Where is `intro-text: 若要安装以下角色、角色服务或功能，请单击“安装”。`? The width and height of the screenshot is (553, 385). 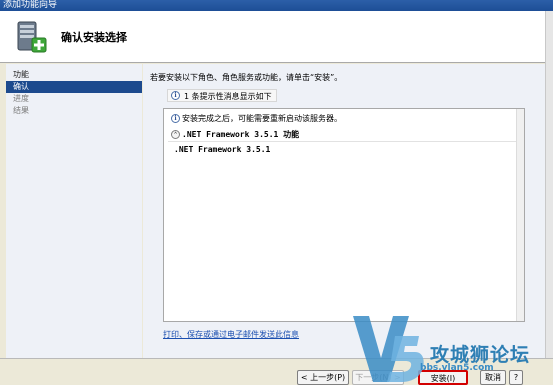 intro-text: 若要安装以下角色、角色服务或功能，请单击“安装”。 is located at coordinates (246, 77).